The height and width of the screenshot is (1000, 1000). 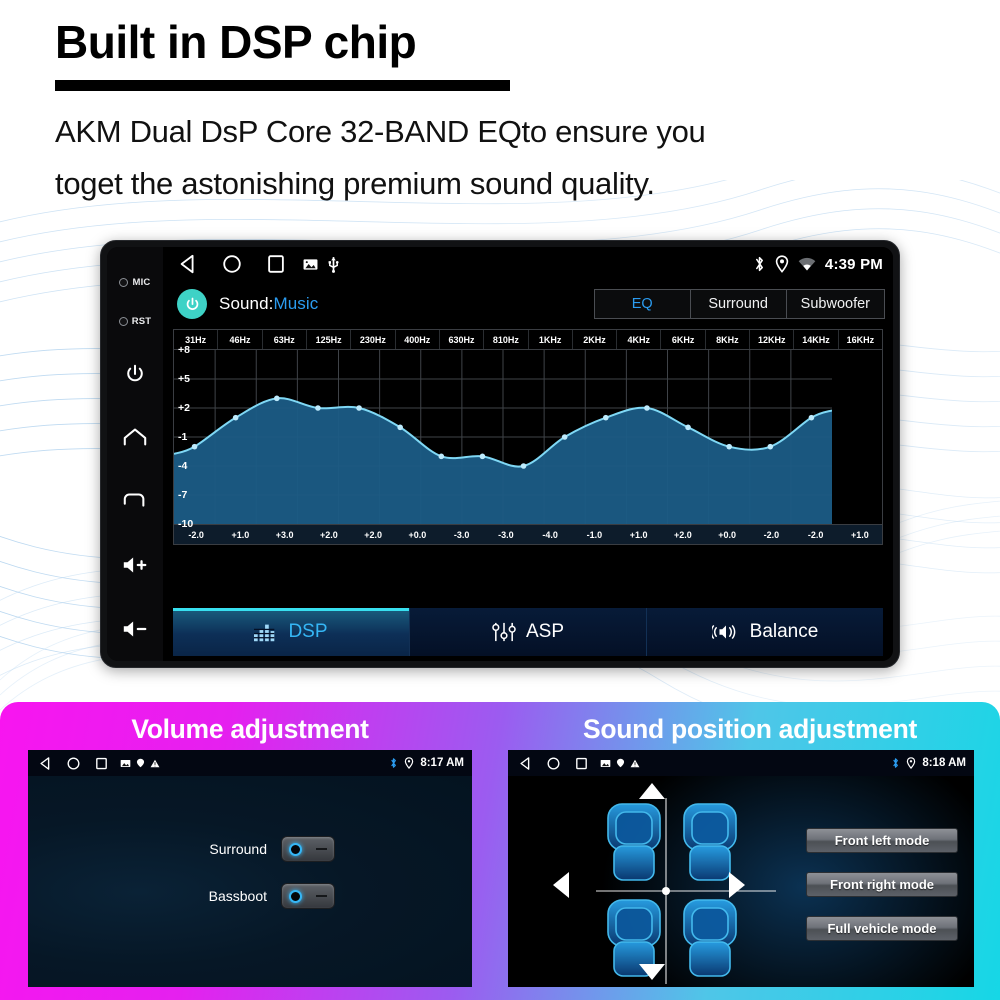 What do you see at coordinates (595, 339) in the screenshot?
I see `frequency-label: 2KHz` at bounding box center [595, 339].